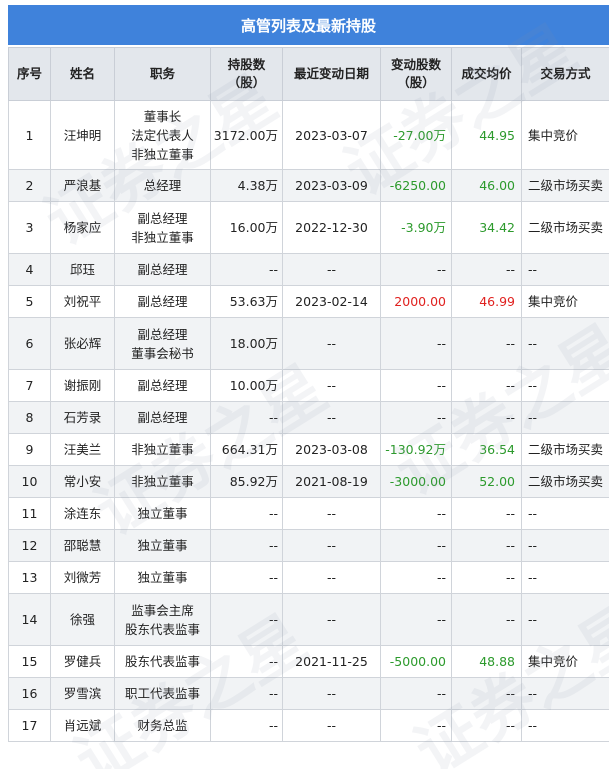  What do you see at coordinates (82, 513) in the screenshot?
I see `row-name: 涂连东` at bounding box center [82, 513].